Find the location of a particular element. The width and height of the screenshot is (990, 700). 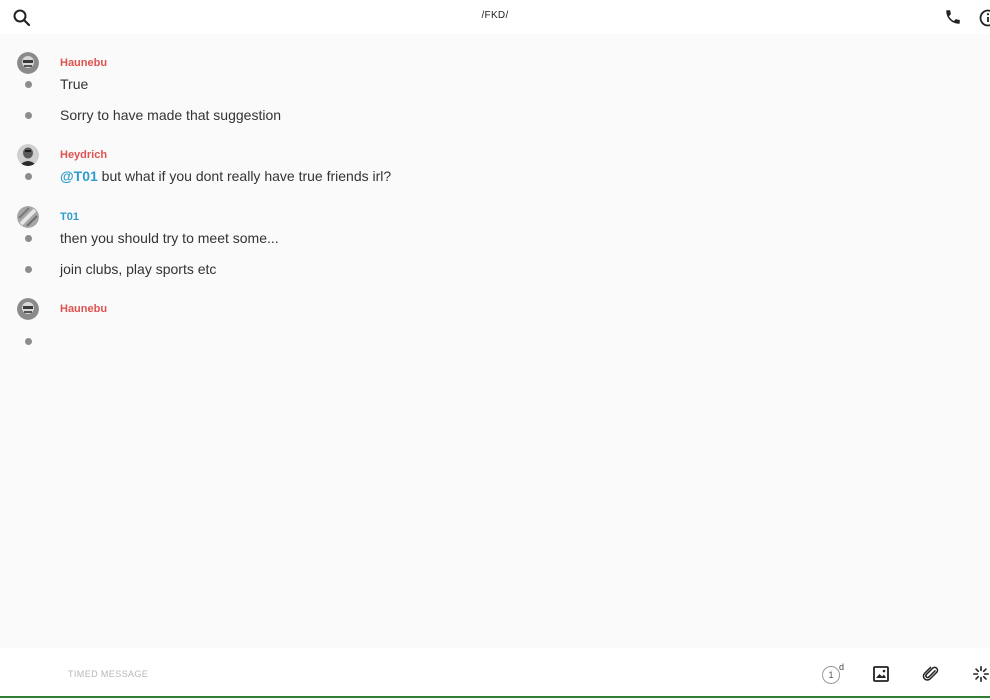

avatar-heydrich is located at coordinates (28, 155).